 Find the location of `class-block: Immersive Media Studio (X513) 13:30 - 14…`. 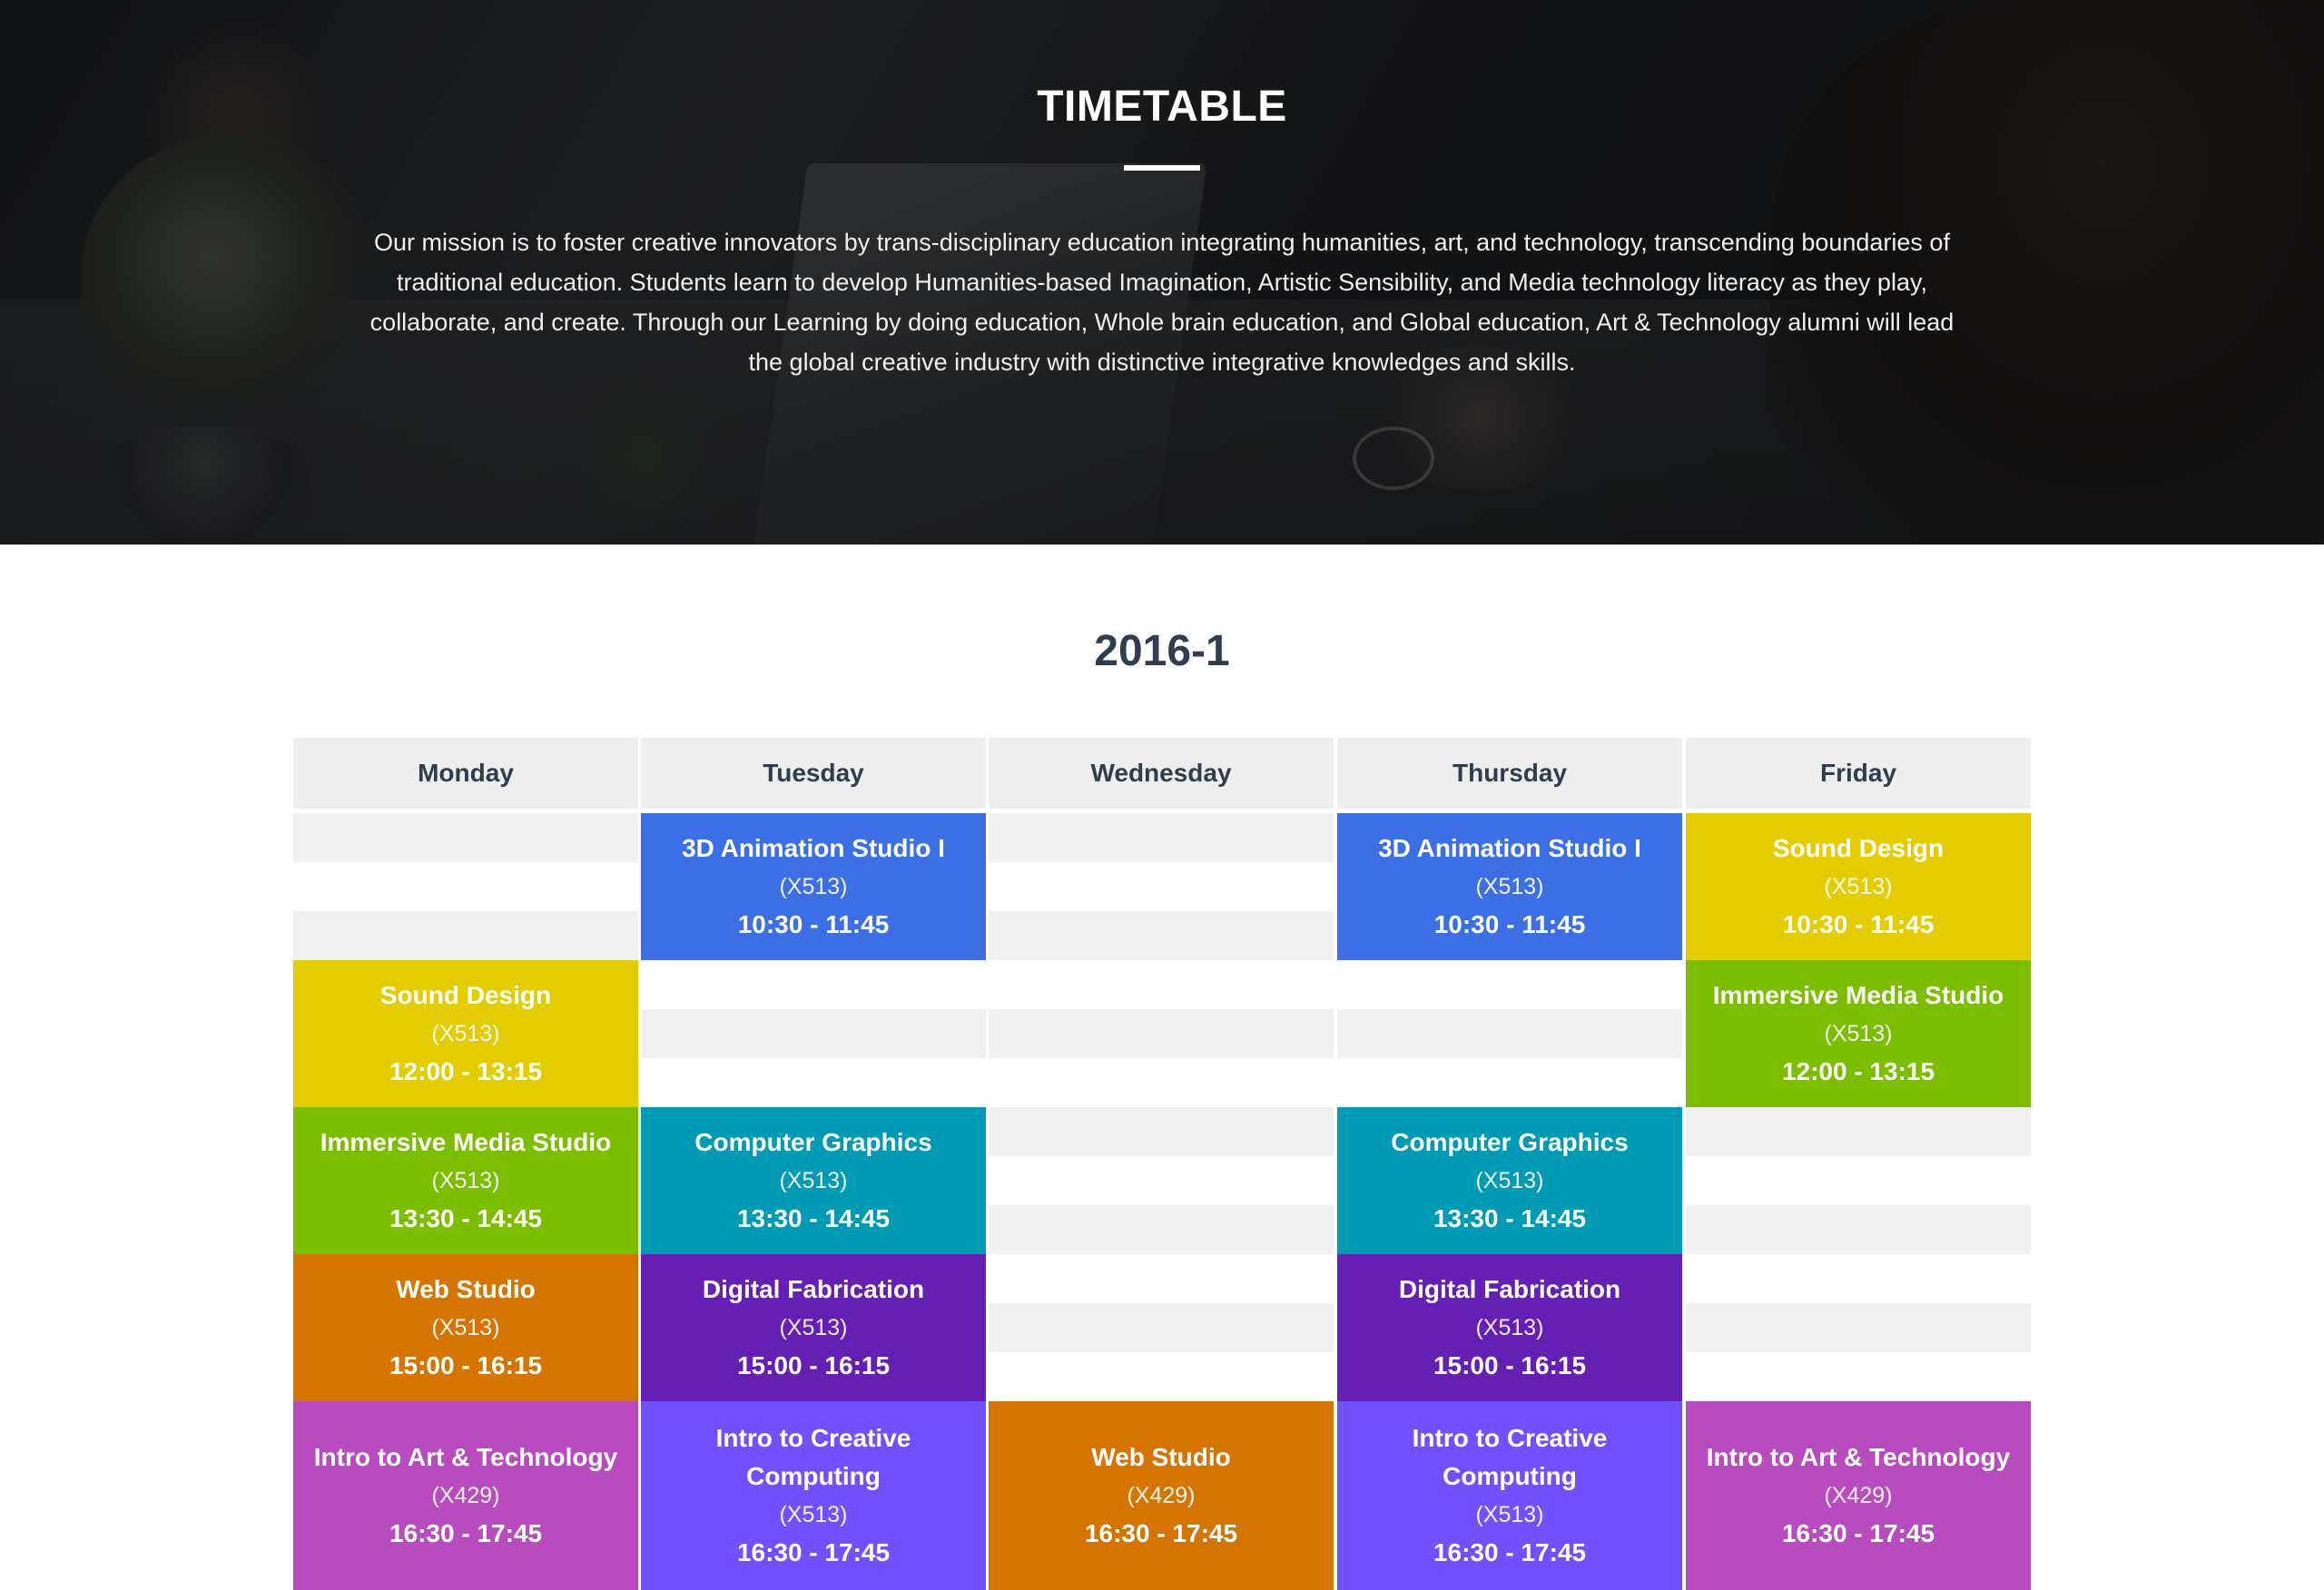

class-block: Immersive Media Studio (X513) 13:30 - 14… is located at coordinates (465, 1180).